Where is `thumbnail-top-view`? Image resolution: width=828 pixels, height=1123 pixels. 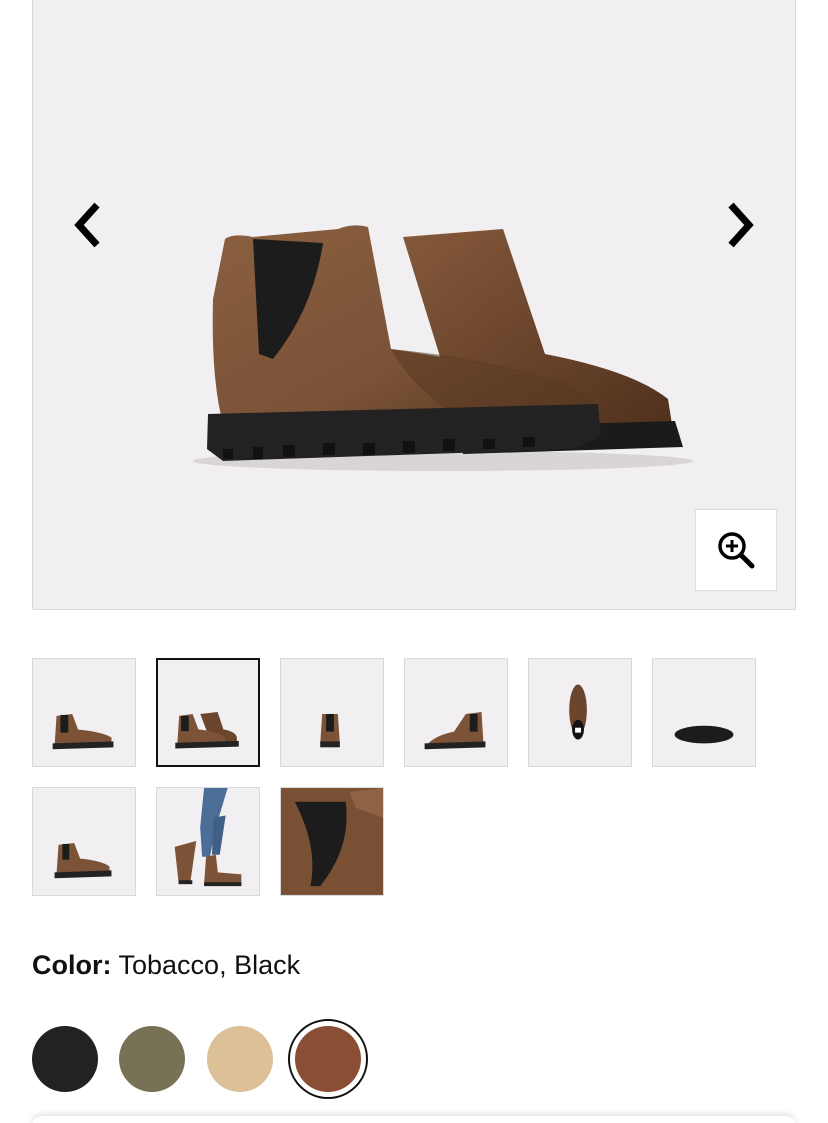 thumbnail-top-view is located at coordinates (580, 712).